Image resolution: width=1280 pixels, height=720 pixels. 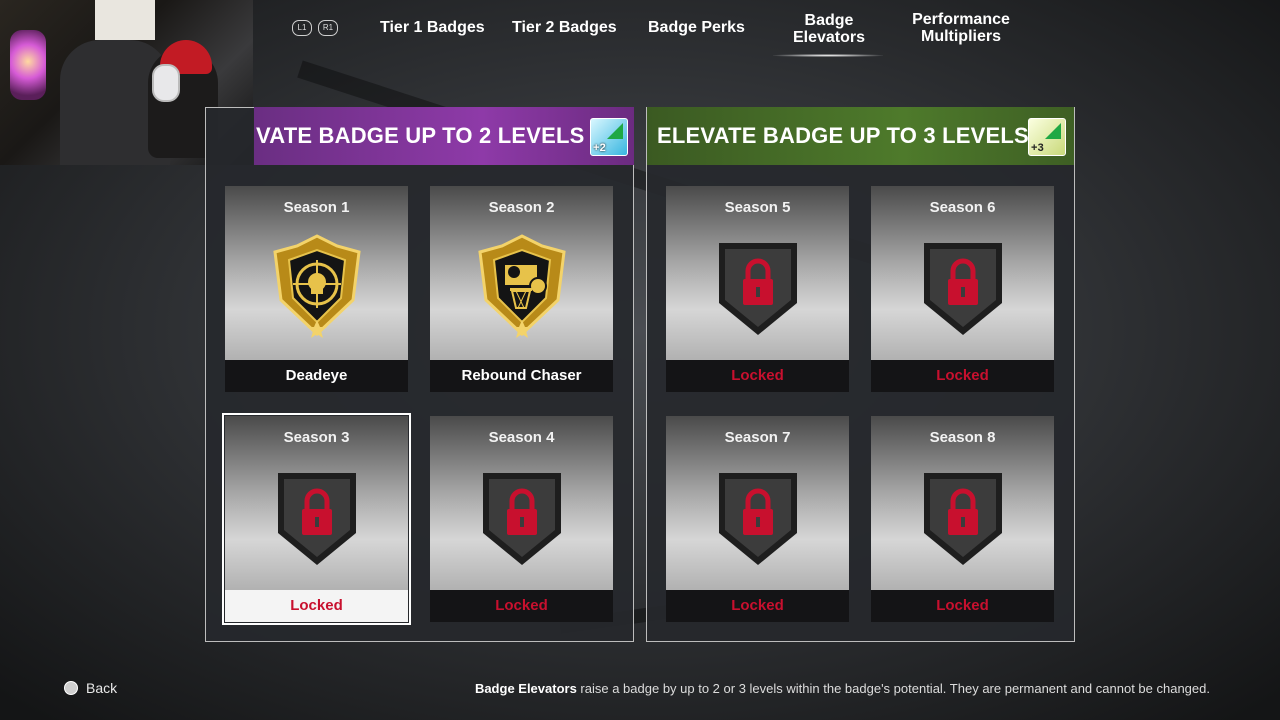 What do you see at coordinates (1037, 148) in the screenshot?
I see `level-icon-text: +3` at bounding box center [1037, 148].